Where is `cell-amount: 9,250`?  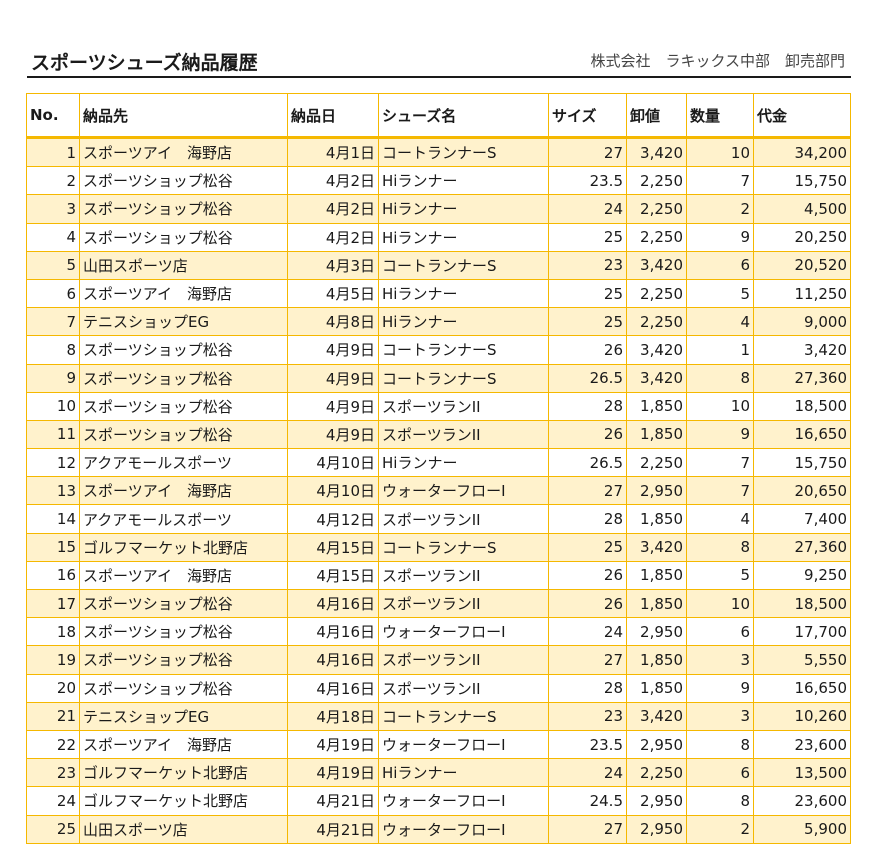 cell-amount: 9,250 is located at coordinates (802, 575).